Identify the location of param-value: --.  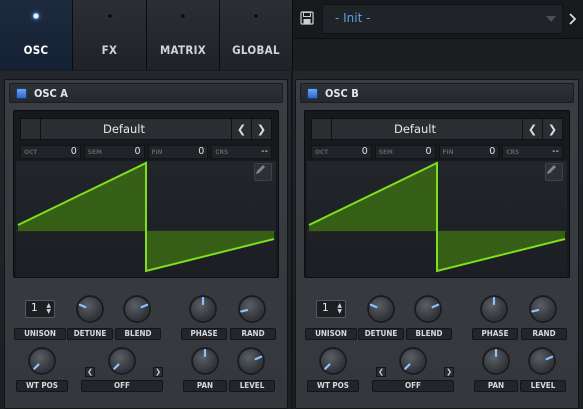
(264, 151).